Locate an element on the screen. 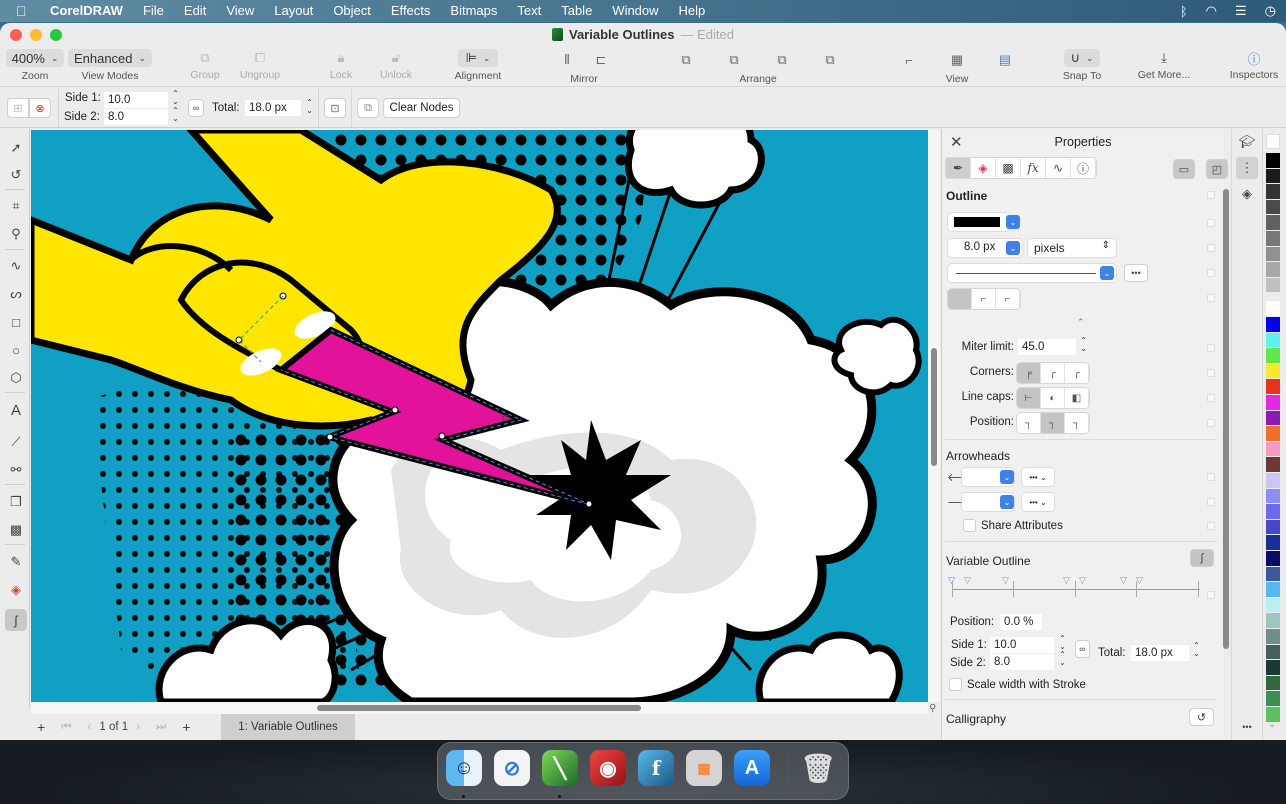  dock-font-app-icon: f is located at coordinates (656, 768).